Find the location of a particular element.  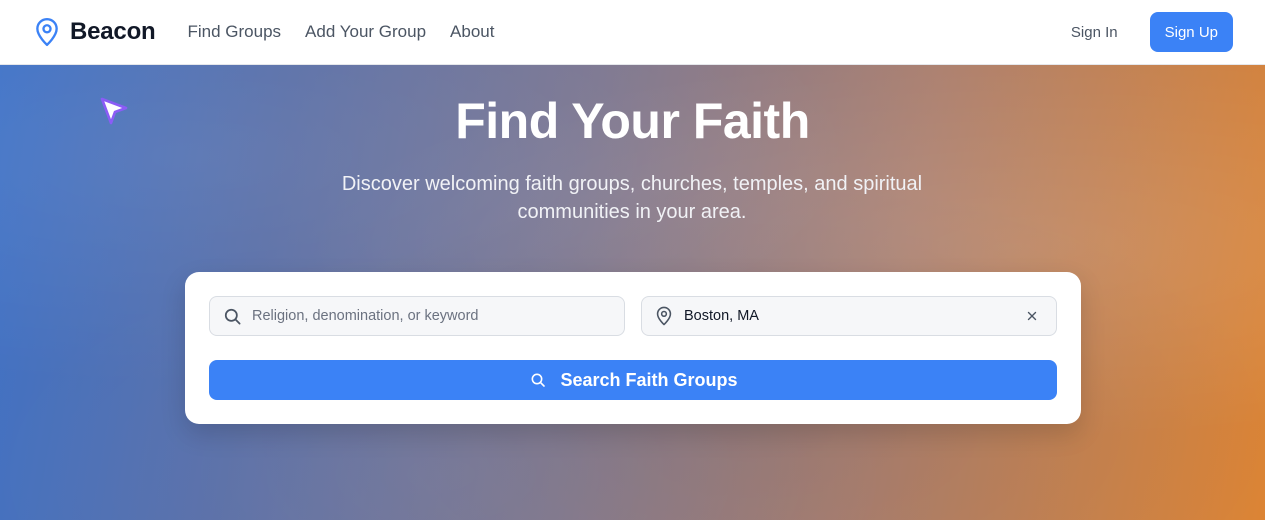

search-faith-groups-button: Search Faith Groups is located at coordinates (633, 380).